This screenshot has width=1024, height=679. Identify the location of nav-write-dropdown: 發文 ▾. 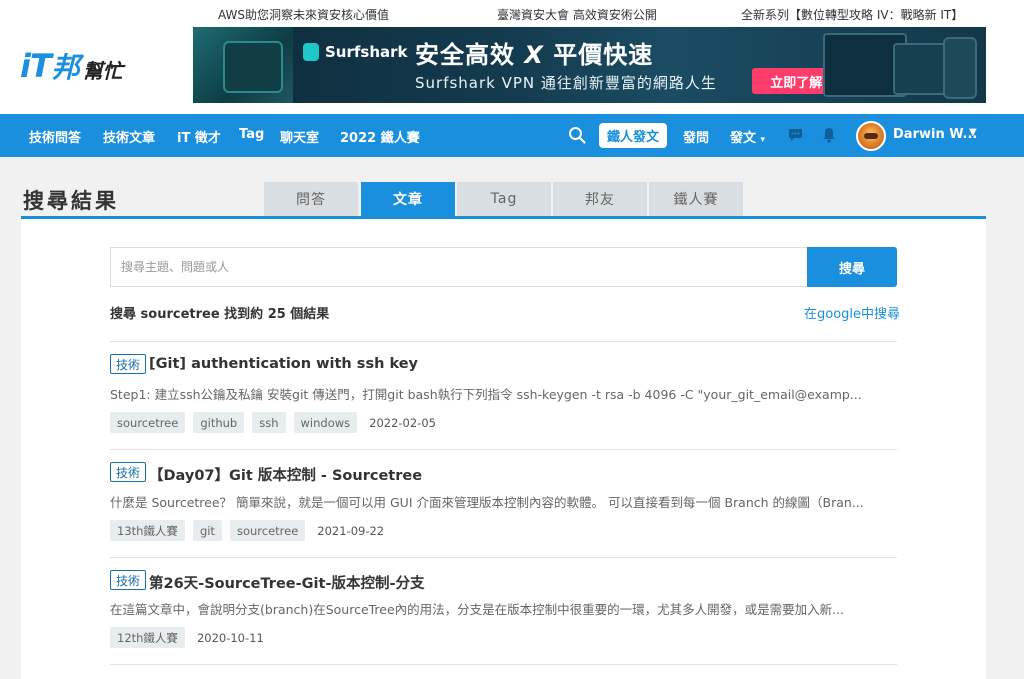
(747, 136).